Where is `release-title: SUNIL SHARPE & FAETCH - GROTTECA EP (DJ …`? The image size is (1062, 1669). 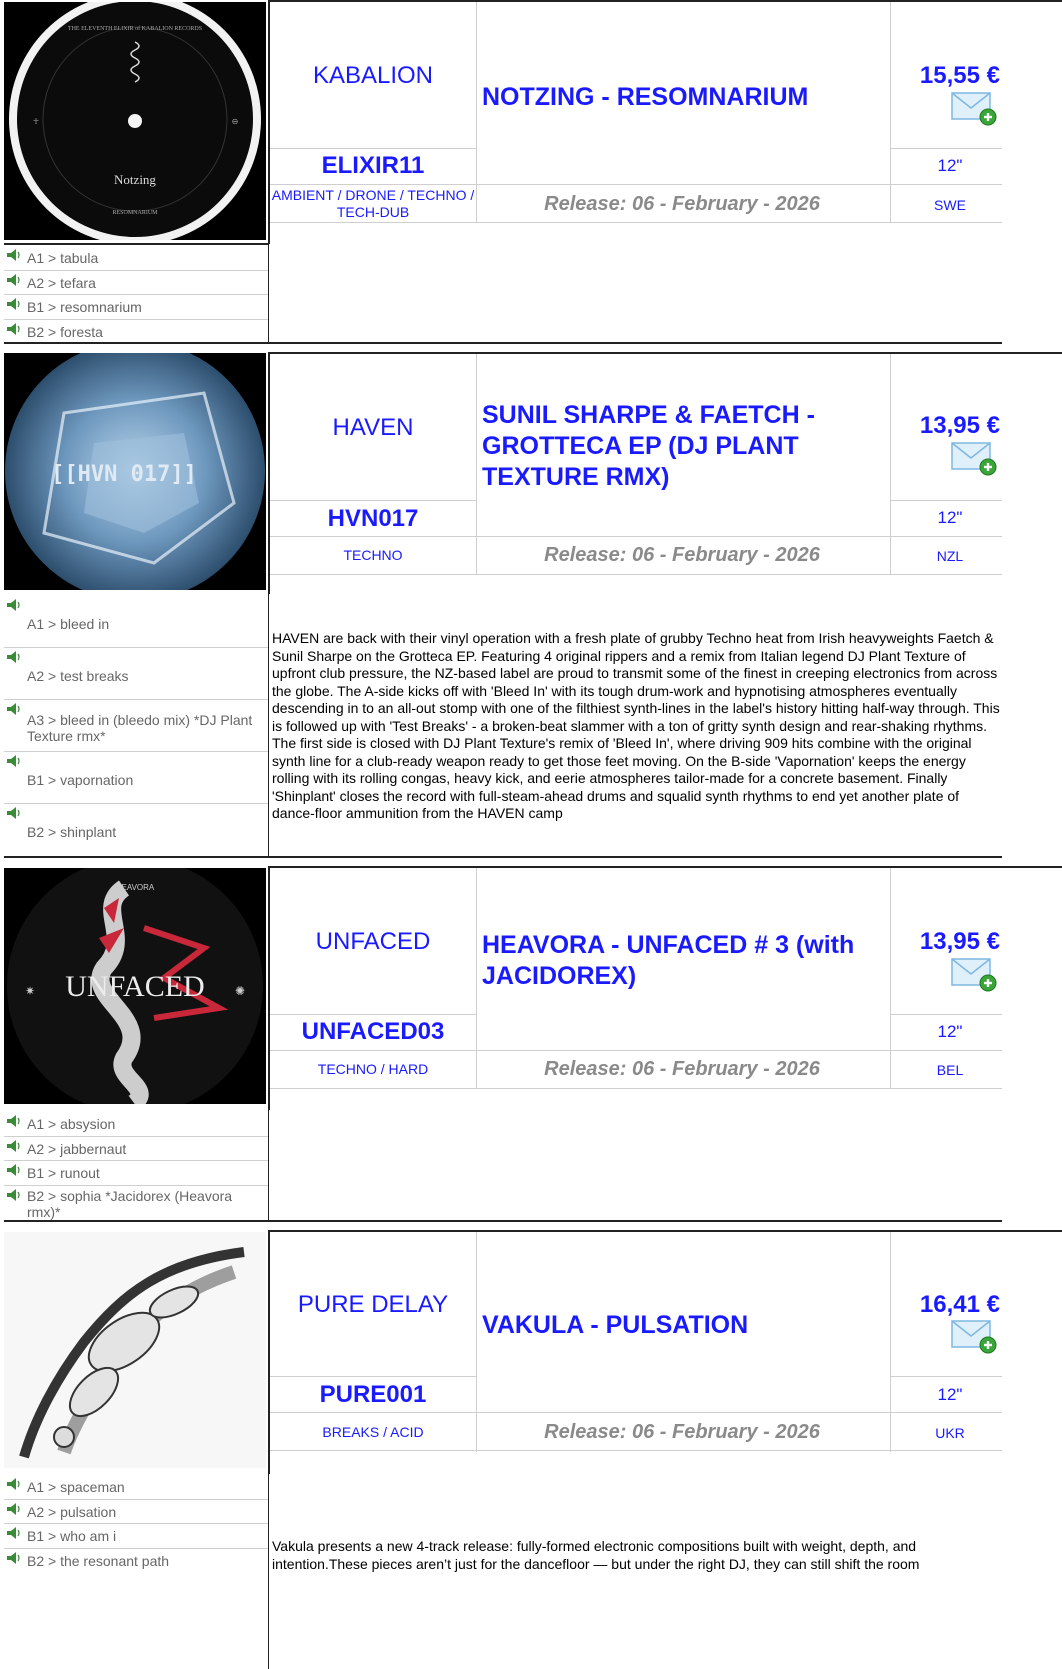
release-title: SUNIL SHARPE & FAETCH - GROTTECA EP (DJ … is located at coordinates (682, 446).